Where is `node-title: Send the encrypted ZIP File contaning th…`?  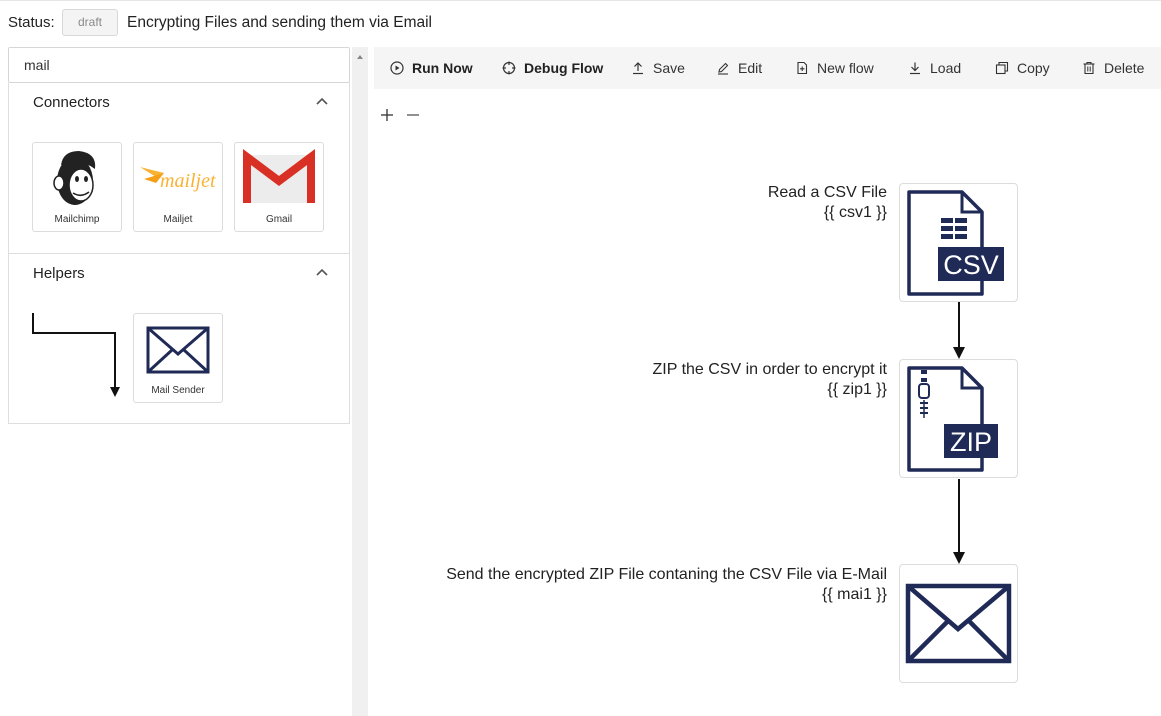 node-title: Send the encrypted ZIP File contaning th… is located at coordinates (666, 574).